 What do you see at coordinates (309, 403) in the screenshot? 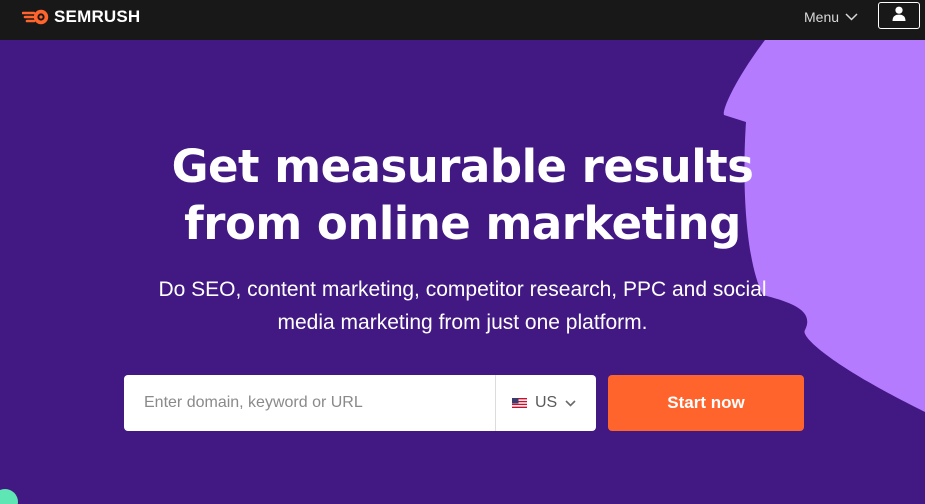
I see `domain-search-input` at bounding box center [309, 403].